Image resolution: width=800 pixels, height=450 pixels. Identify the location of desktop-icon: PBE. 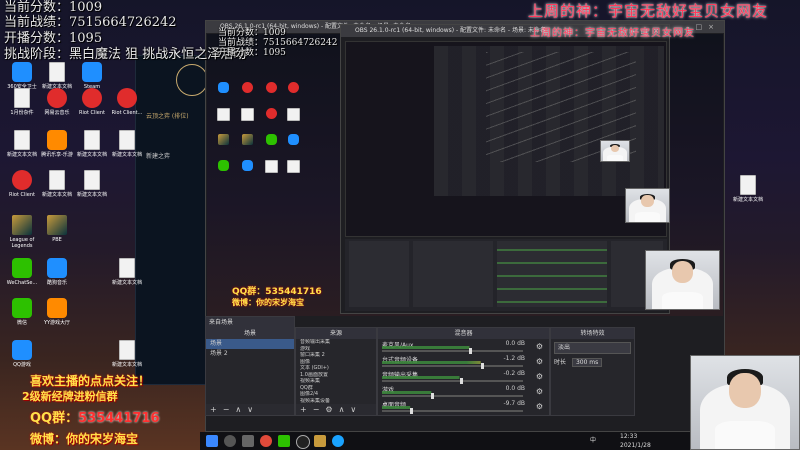
(57, 229).